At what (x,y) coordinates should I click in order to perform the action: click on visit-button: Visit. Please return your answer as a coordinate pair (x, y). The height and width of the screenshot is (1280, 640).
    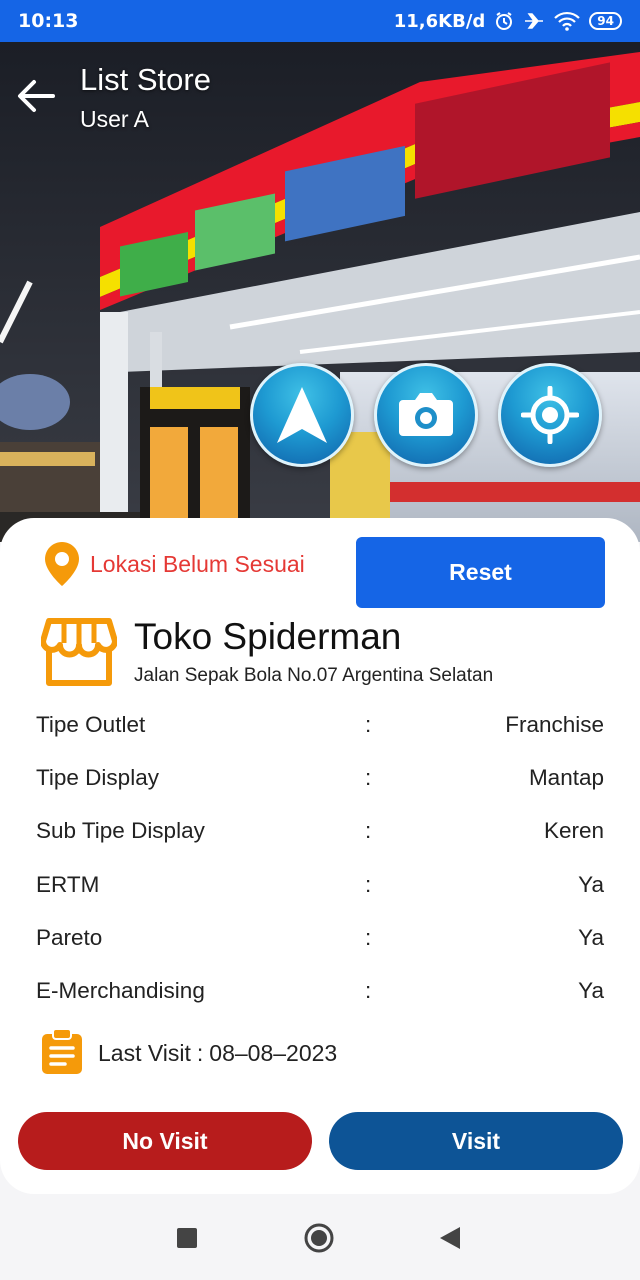
    Looking at the image, I should click on (476, 1141).